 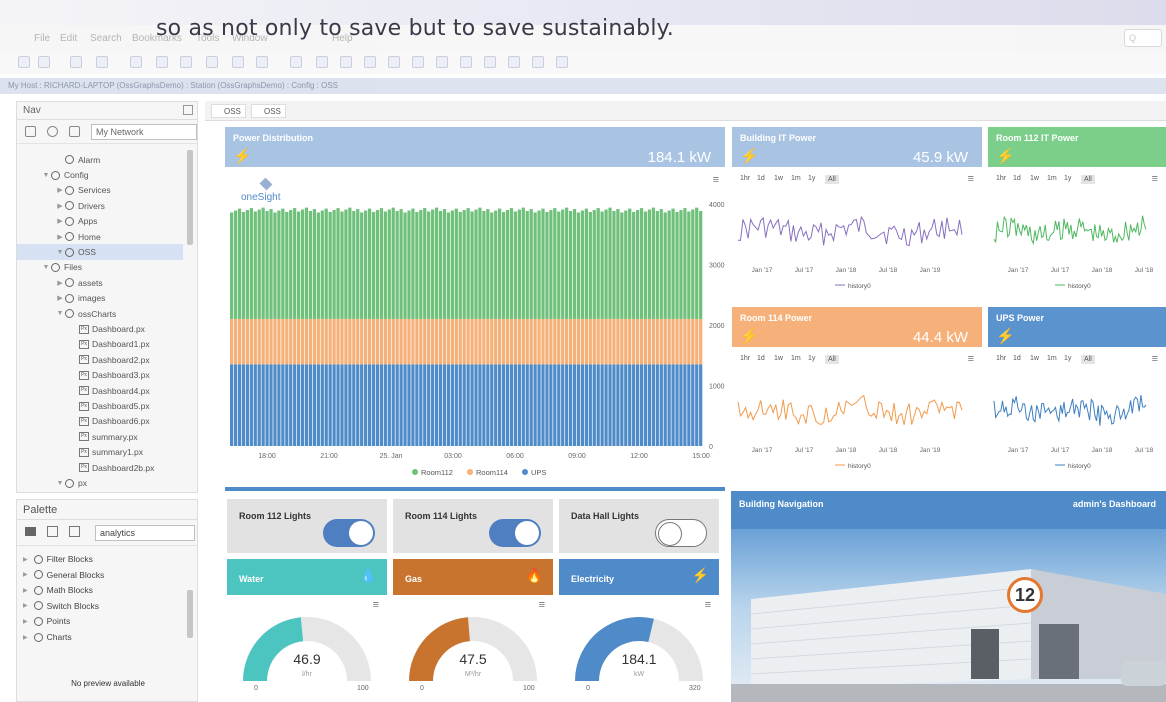 I want to click on back-icon, so click(x=24, y=62).